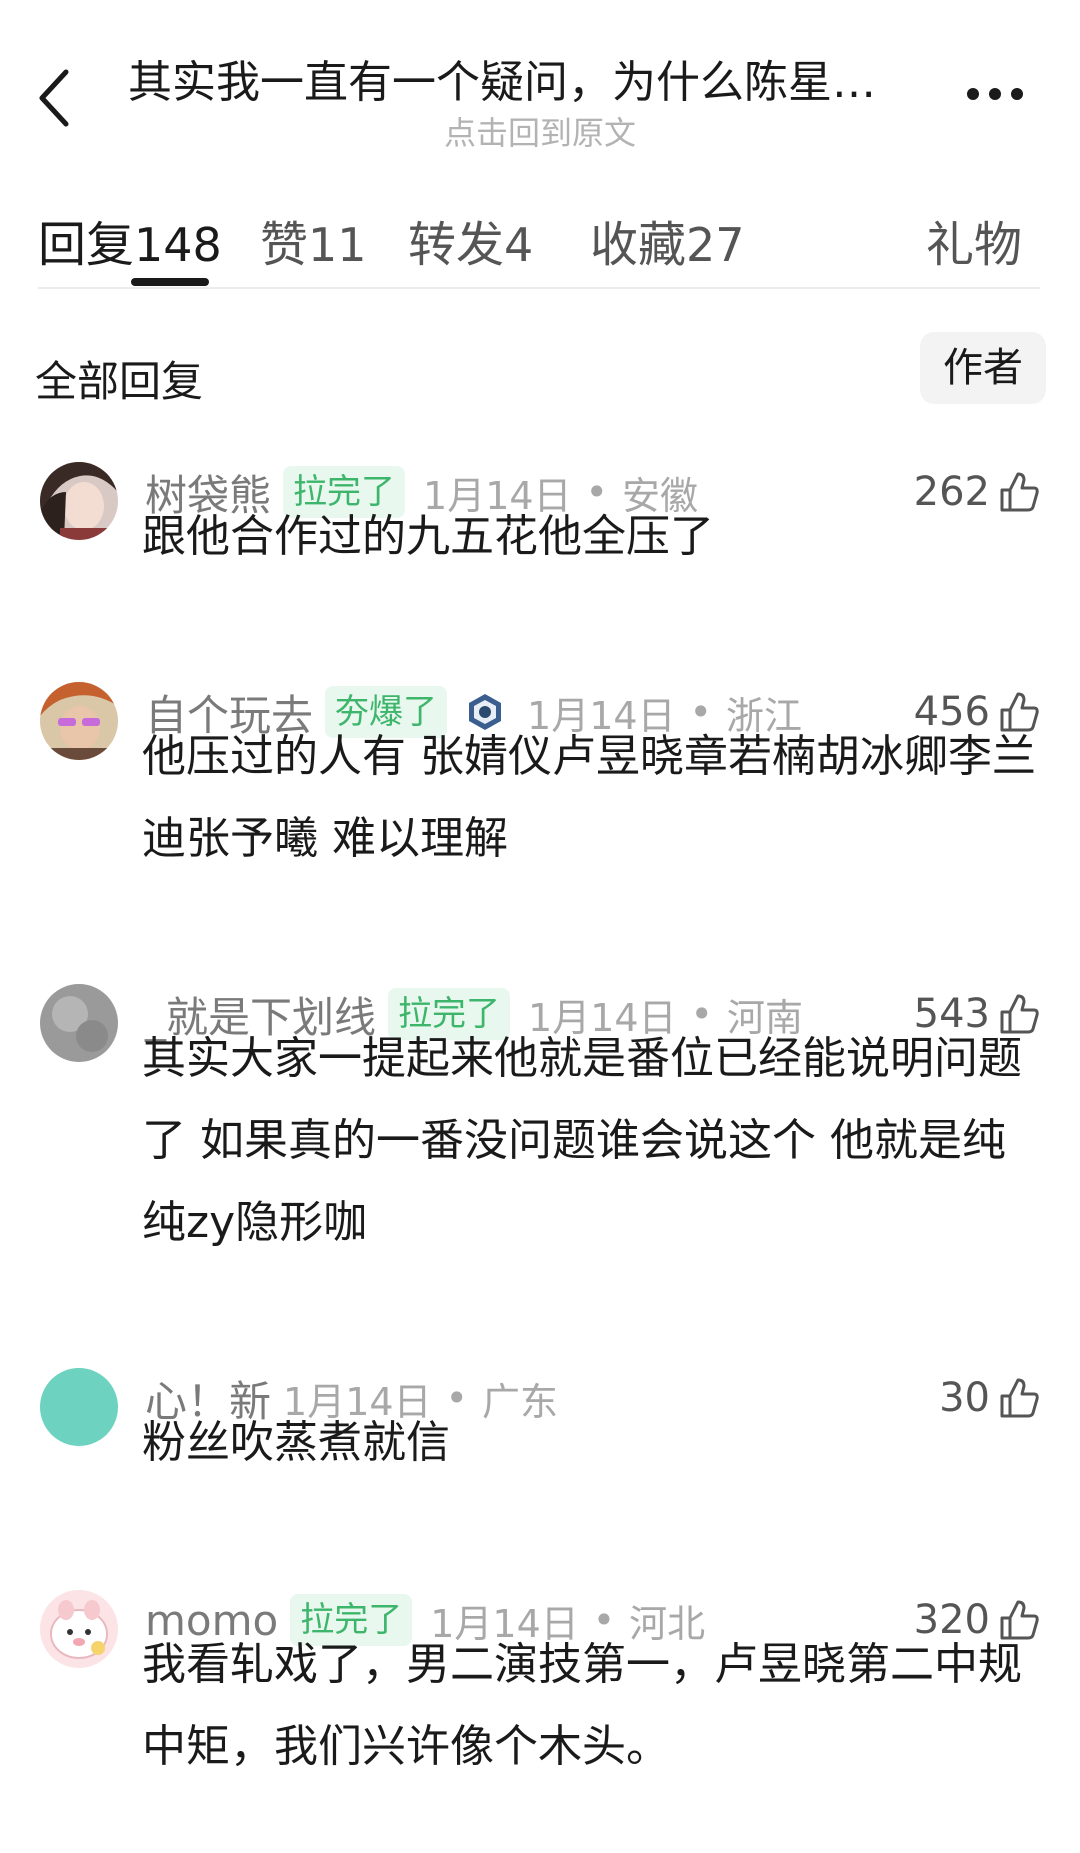 This screenshot has width=1080, height=1853. I want to click on comment-item: 树袋熊 拉完了 1月14日 • 安徽 262 跟他合作过的九五花他全压了, so click(540, 537).